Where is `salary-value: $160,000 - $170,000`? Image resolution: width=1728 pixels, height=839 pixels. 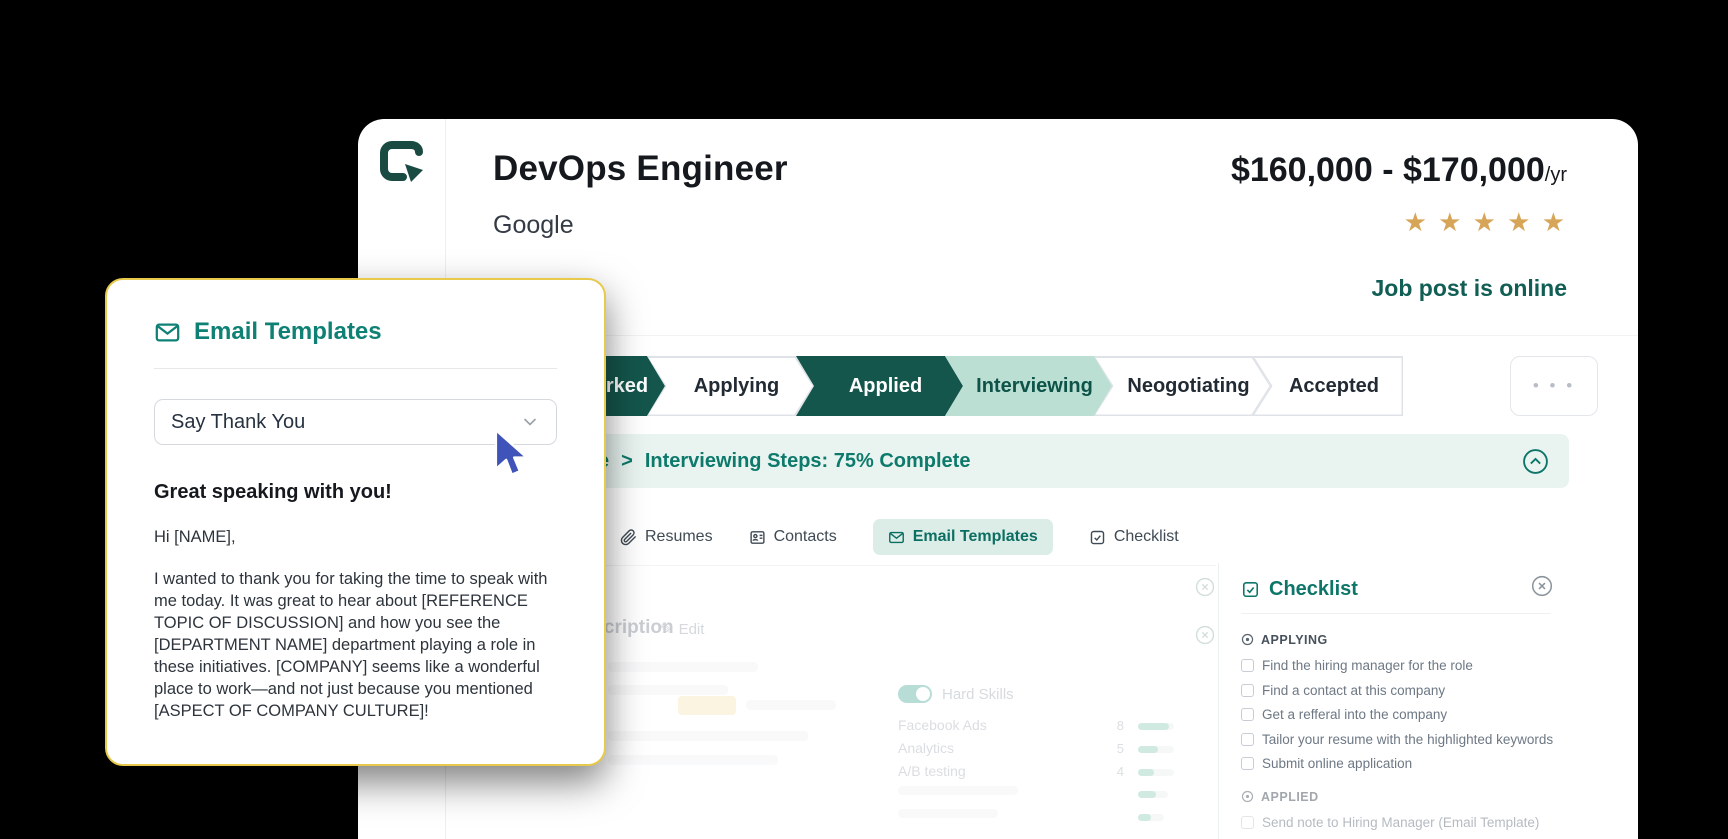
salary-value: $160,000 - $170,000 is located at coordinates (1387, 170).